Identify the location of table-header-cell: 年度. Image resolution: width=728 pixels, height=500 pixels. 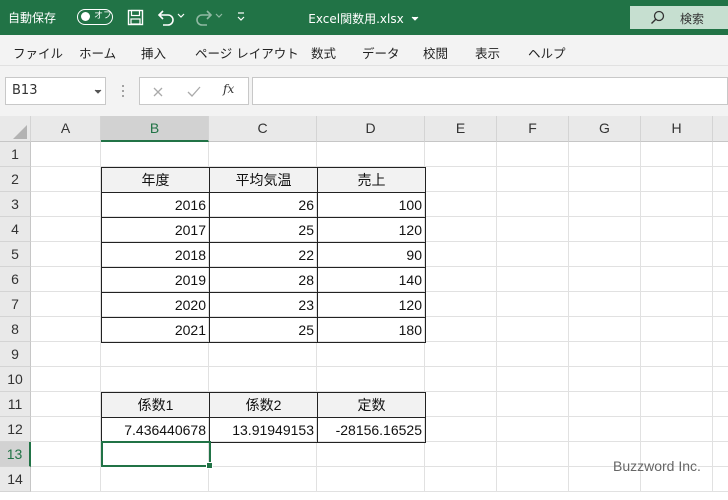
(155, 180).